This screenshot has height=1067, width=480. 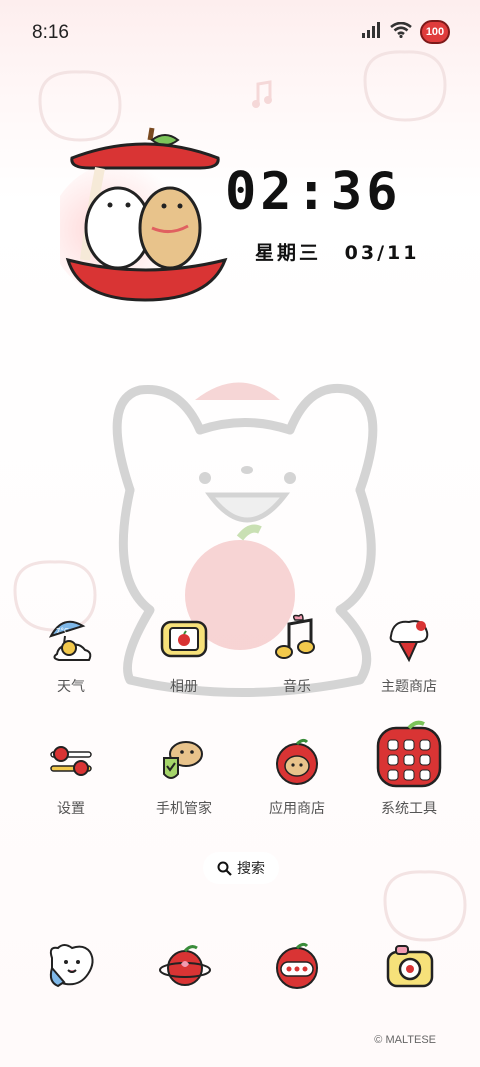 I want to click on app-label: 相册, so click(x=184, y=687).